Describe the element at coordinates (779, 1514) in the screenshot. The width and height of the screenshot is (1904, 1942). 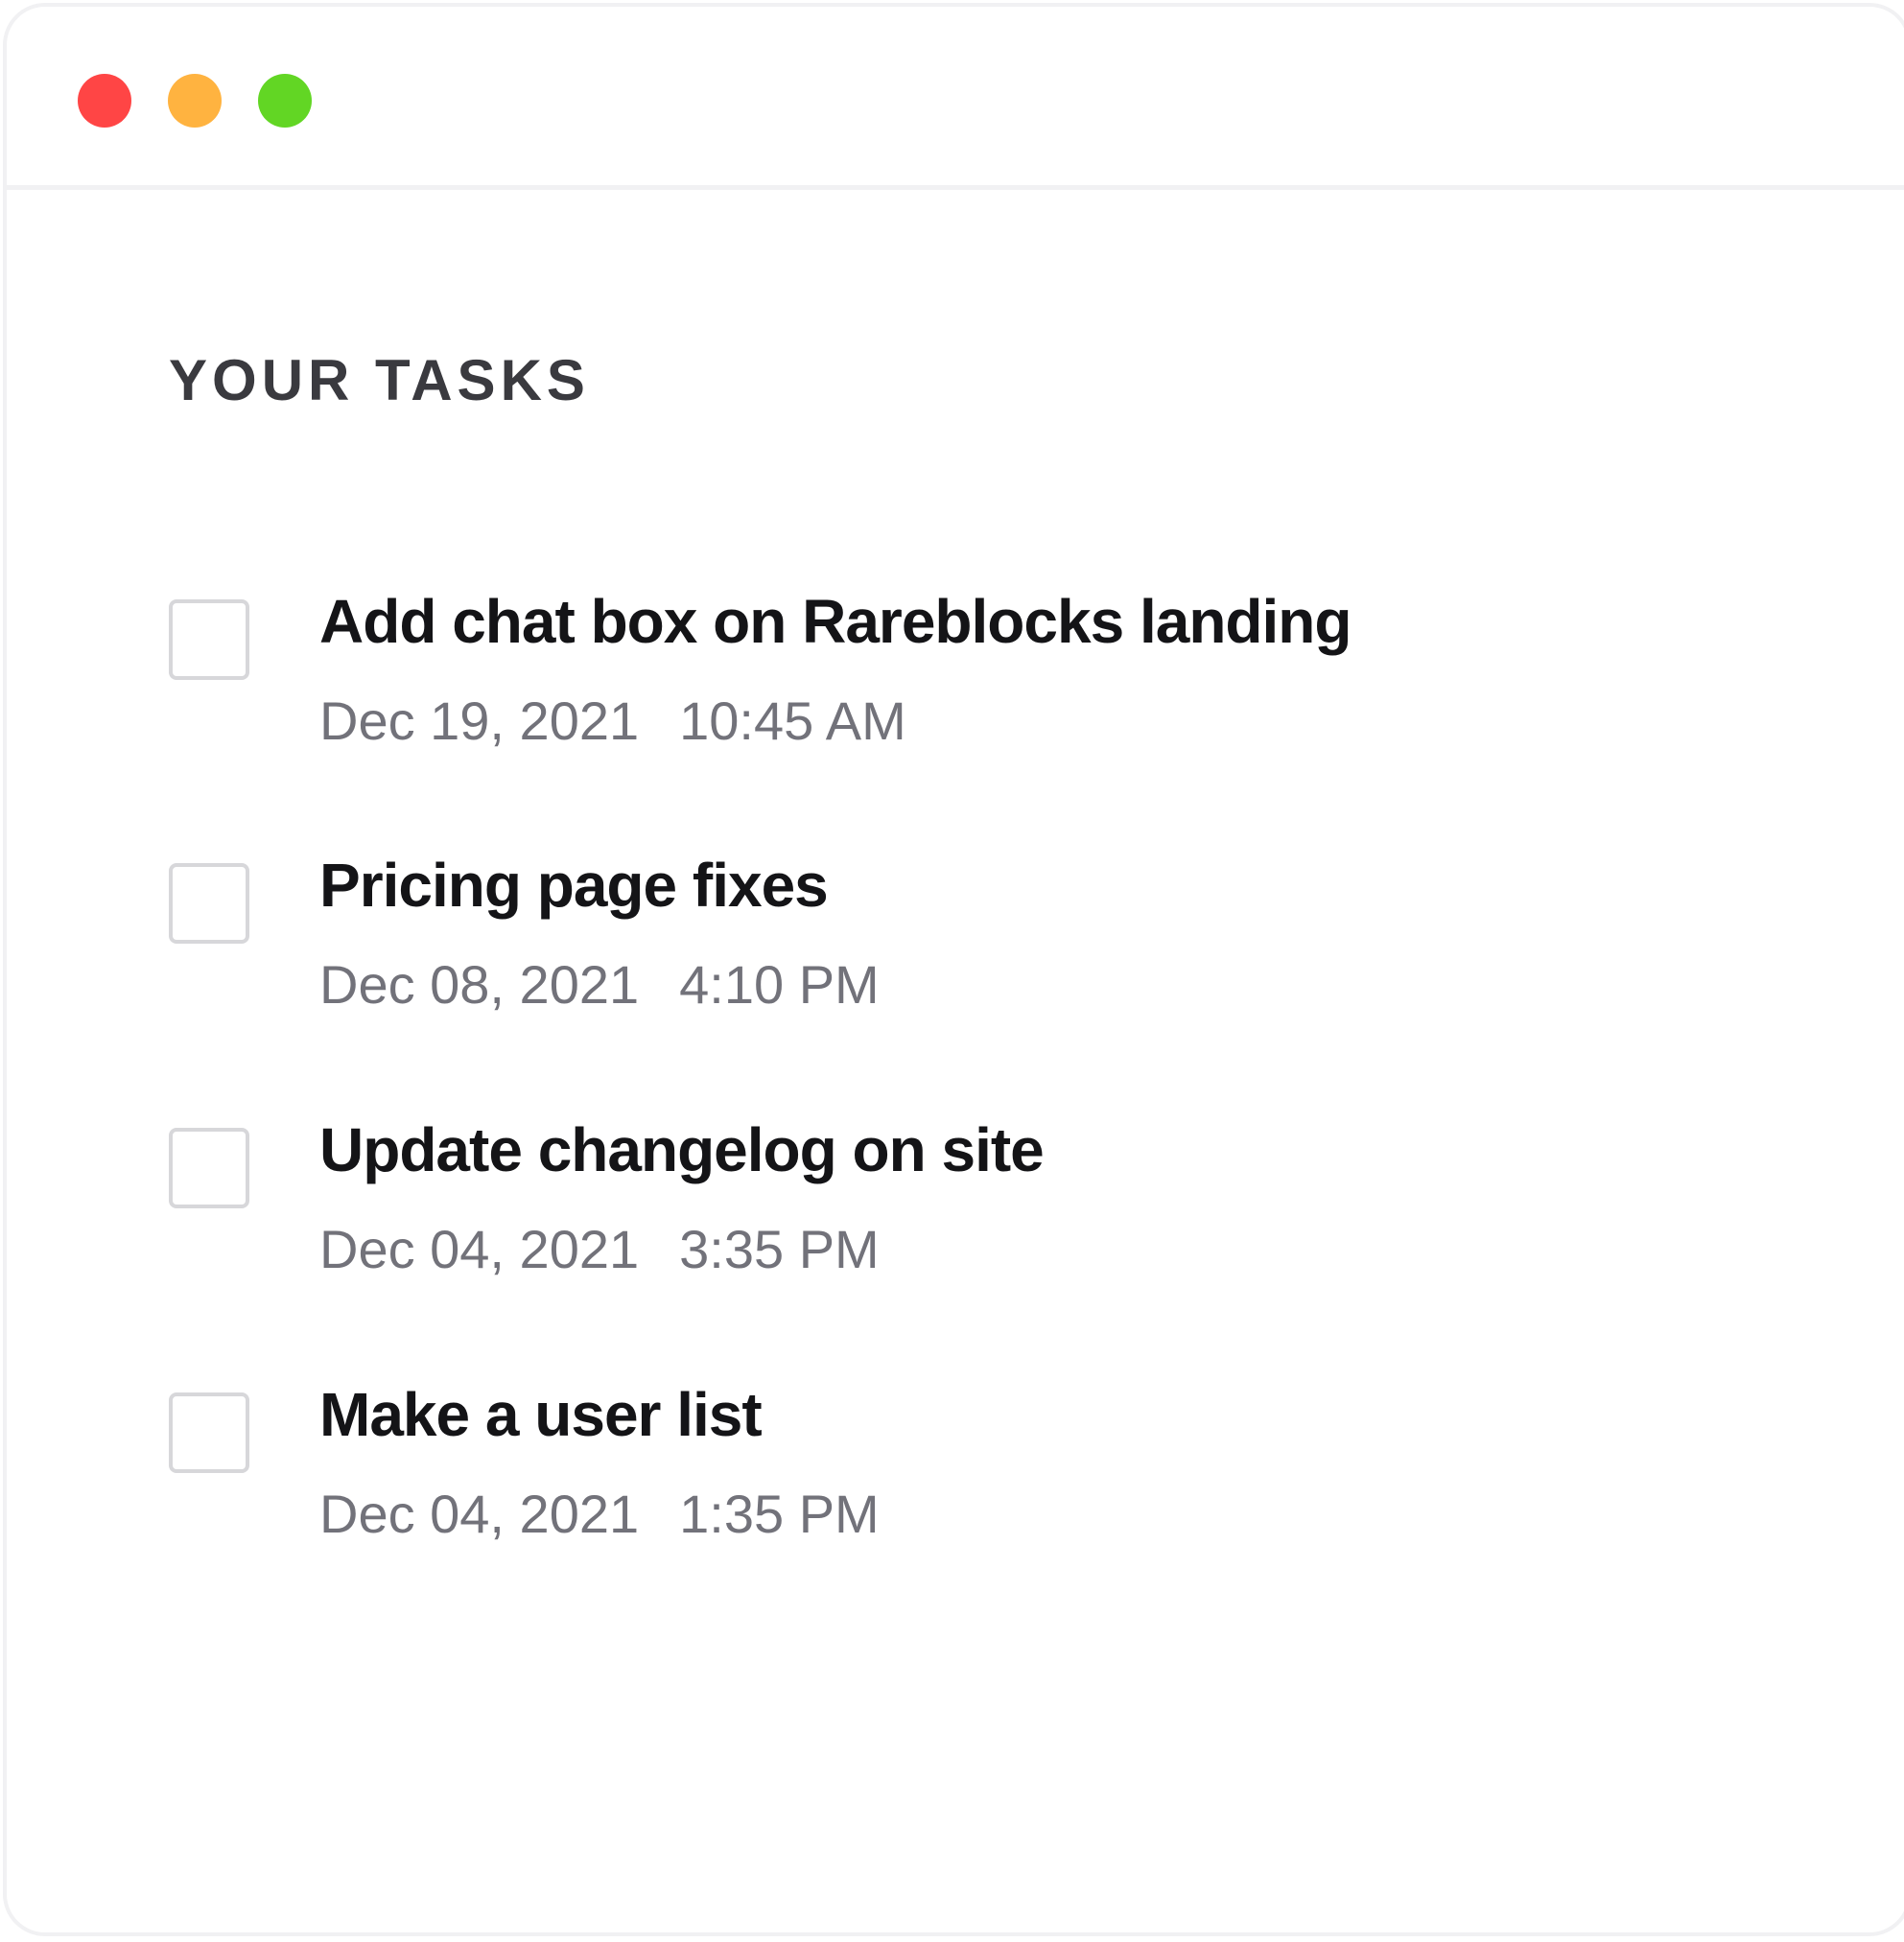
I see `task-time: 1:35 PM` at that location.